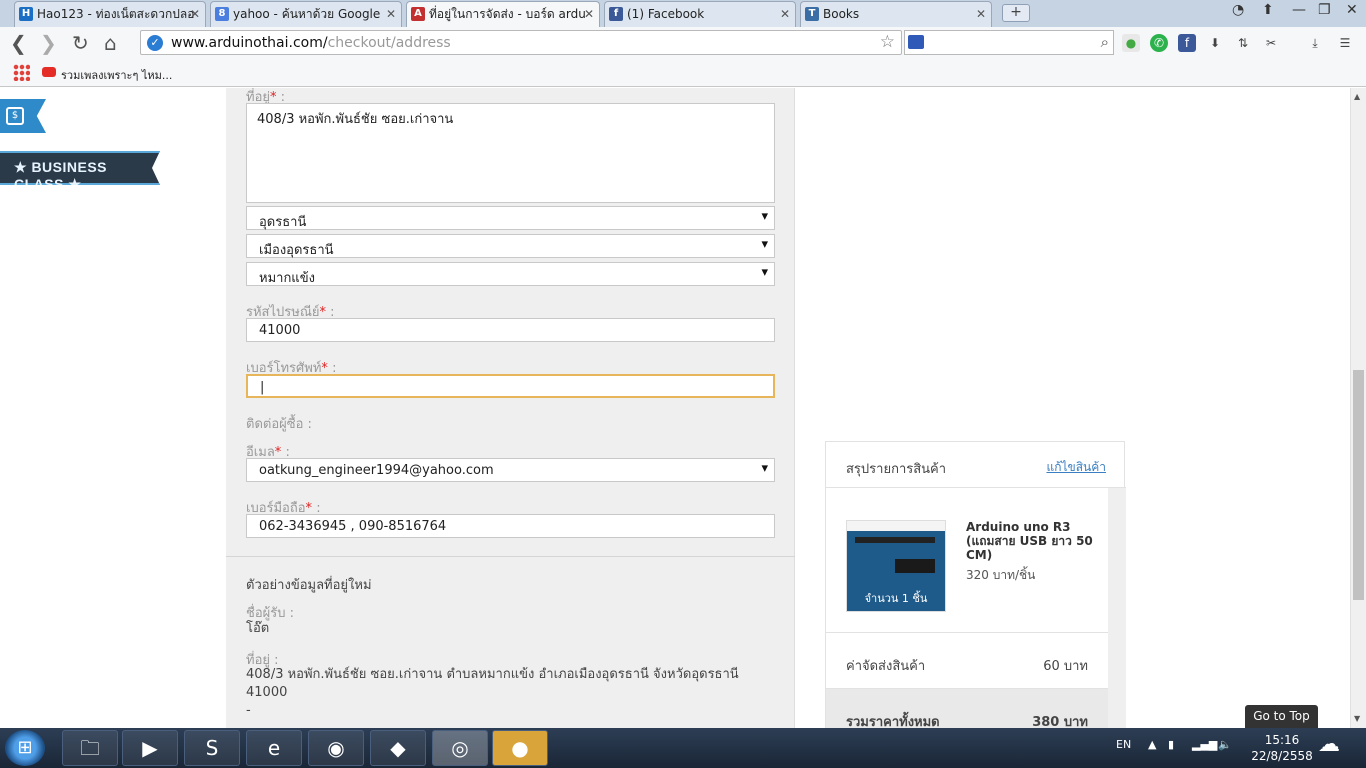  Describe the element at coordinates (1345, 43) in the screenshot. I see `menu-icon: ☰` at that location.